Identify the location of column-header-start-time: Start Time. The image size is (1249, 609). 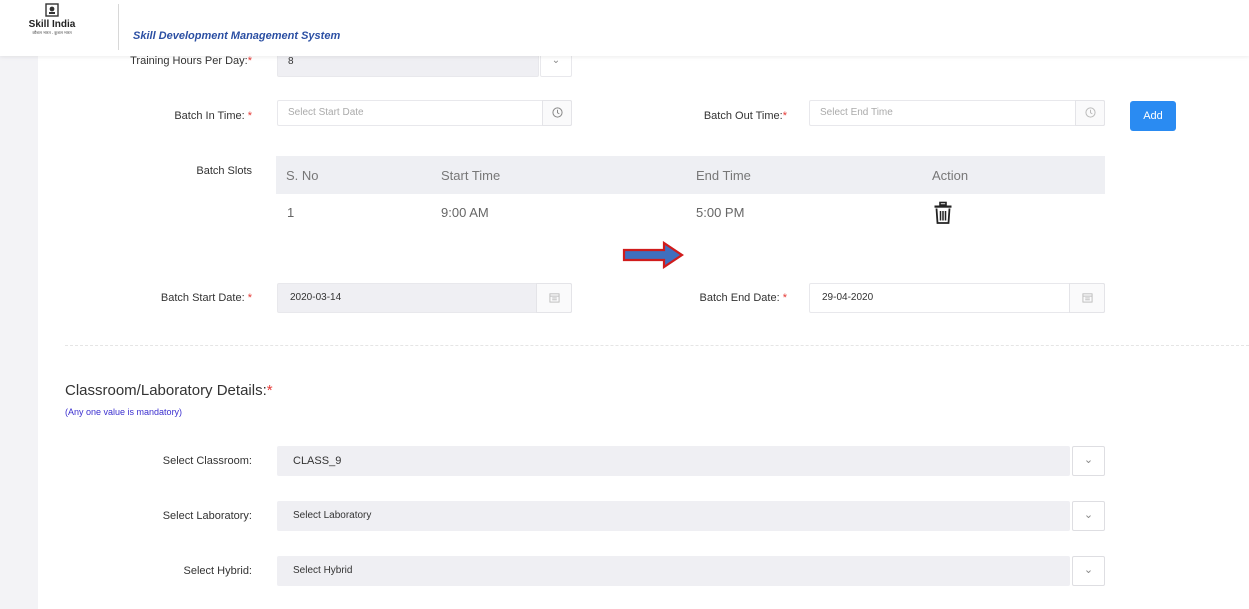
(471, 175).